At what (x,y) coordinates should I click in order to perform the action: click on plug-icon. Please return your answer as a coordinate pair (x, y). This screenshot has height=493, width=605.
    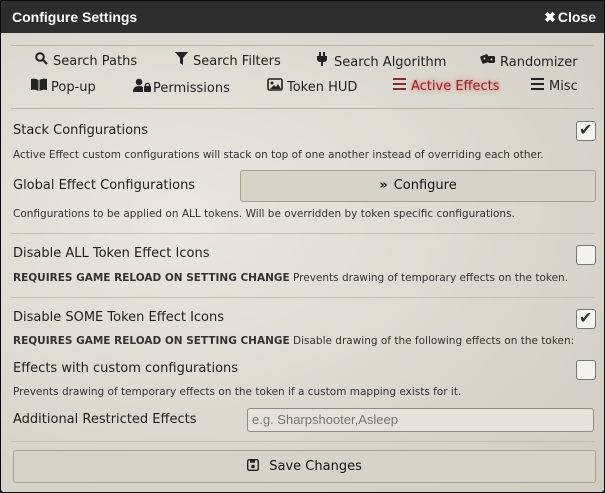
    Looking at the image, I should click on (322, 61).